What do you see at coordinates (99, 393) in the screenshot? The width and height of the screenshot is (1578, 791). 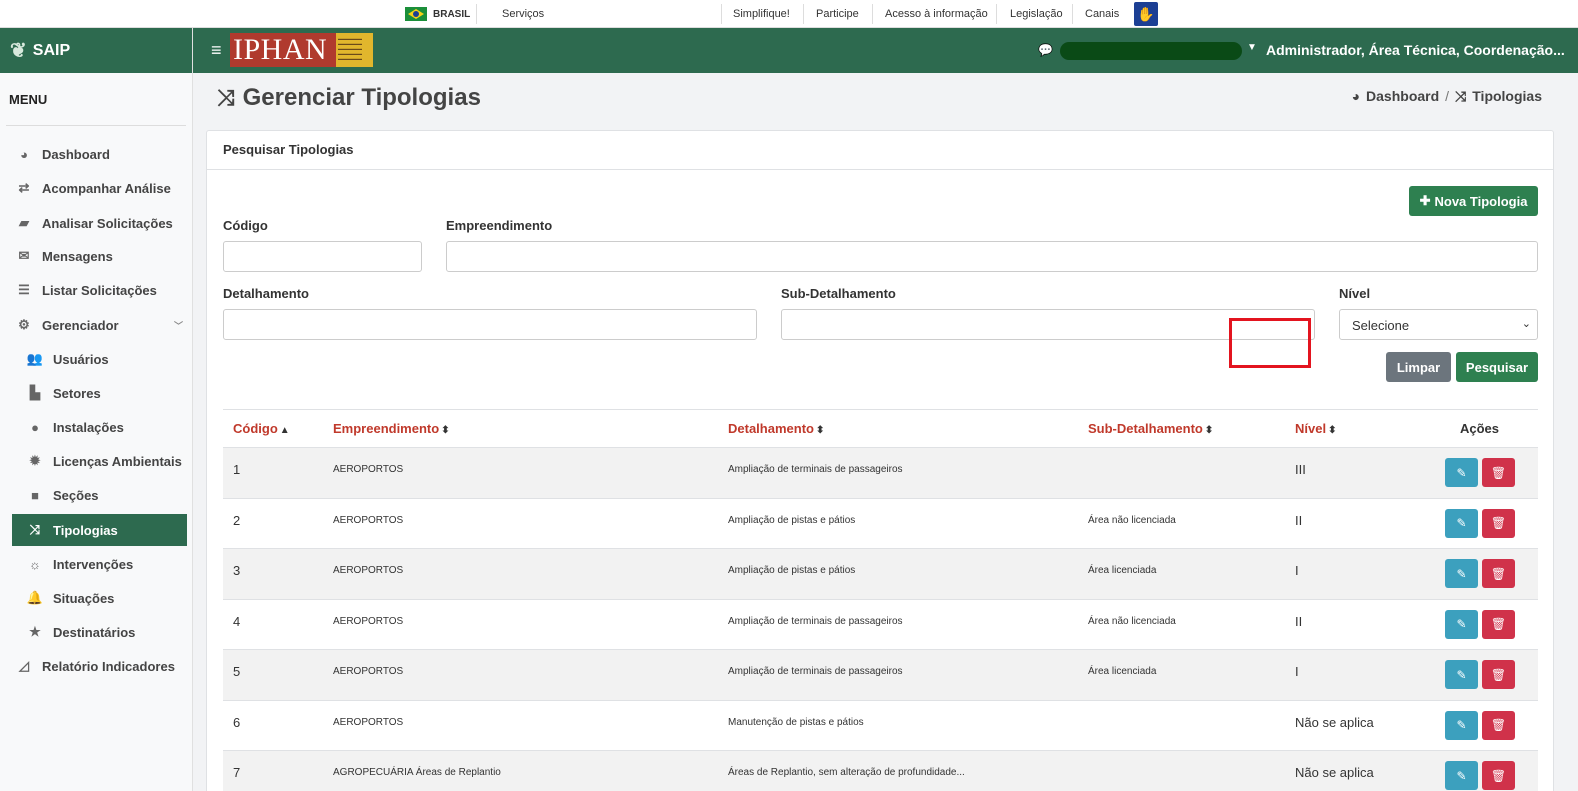 I see `sidebar-item-setores: ▙ Setores` at bounding box center [99, 393].